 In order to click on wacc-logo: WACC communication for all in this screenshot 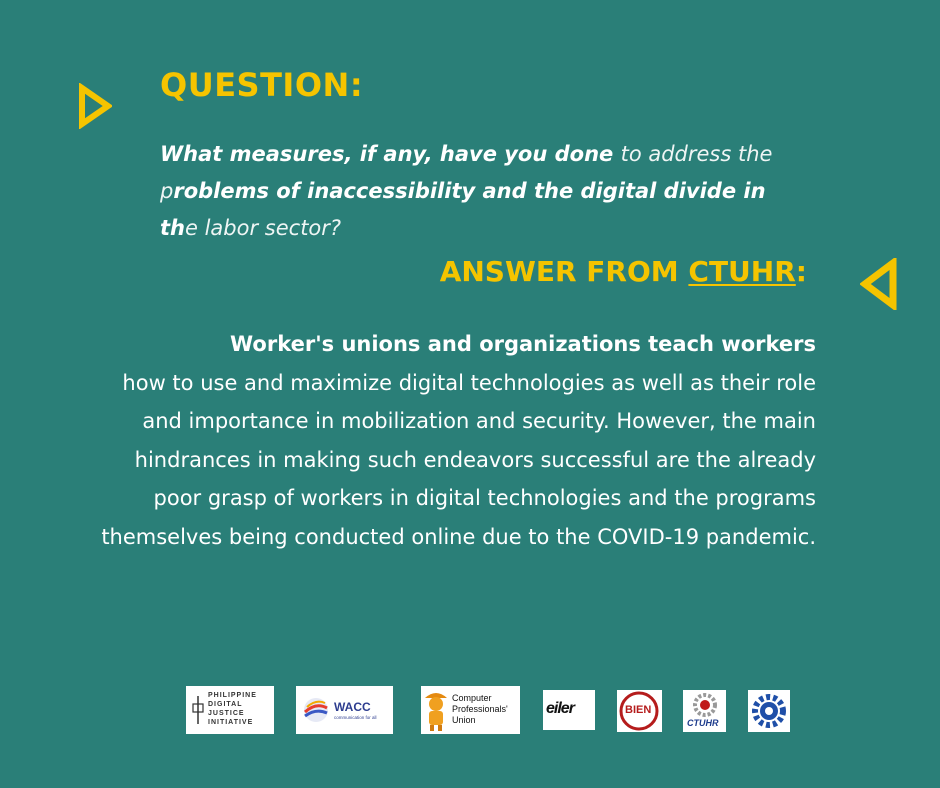, I will do `click(344, 710)`.